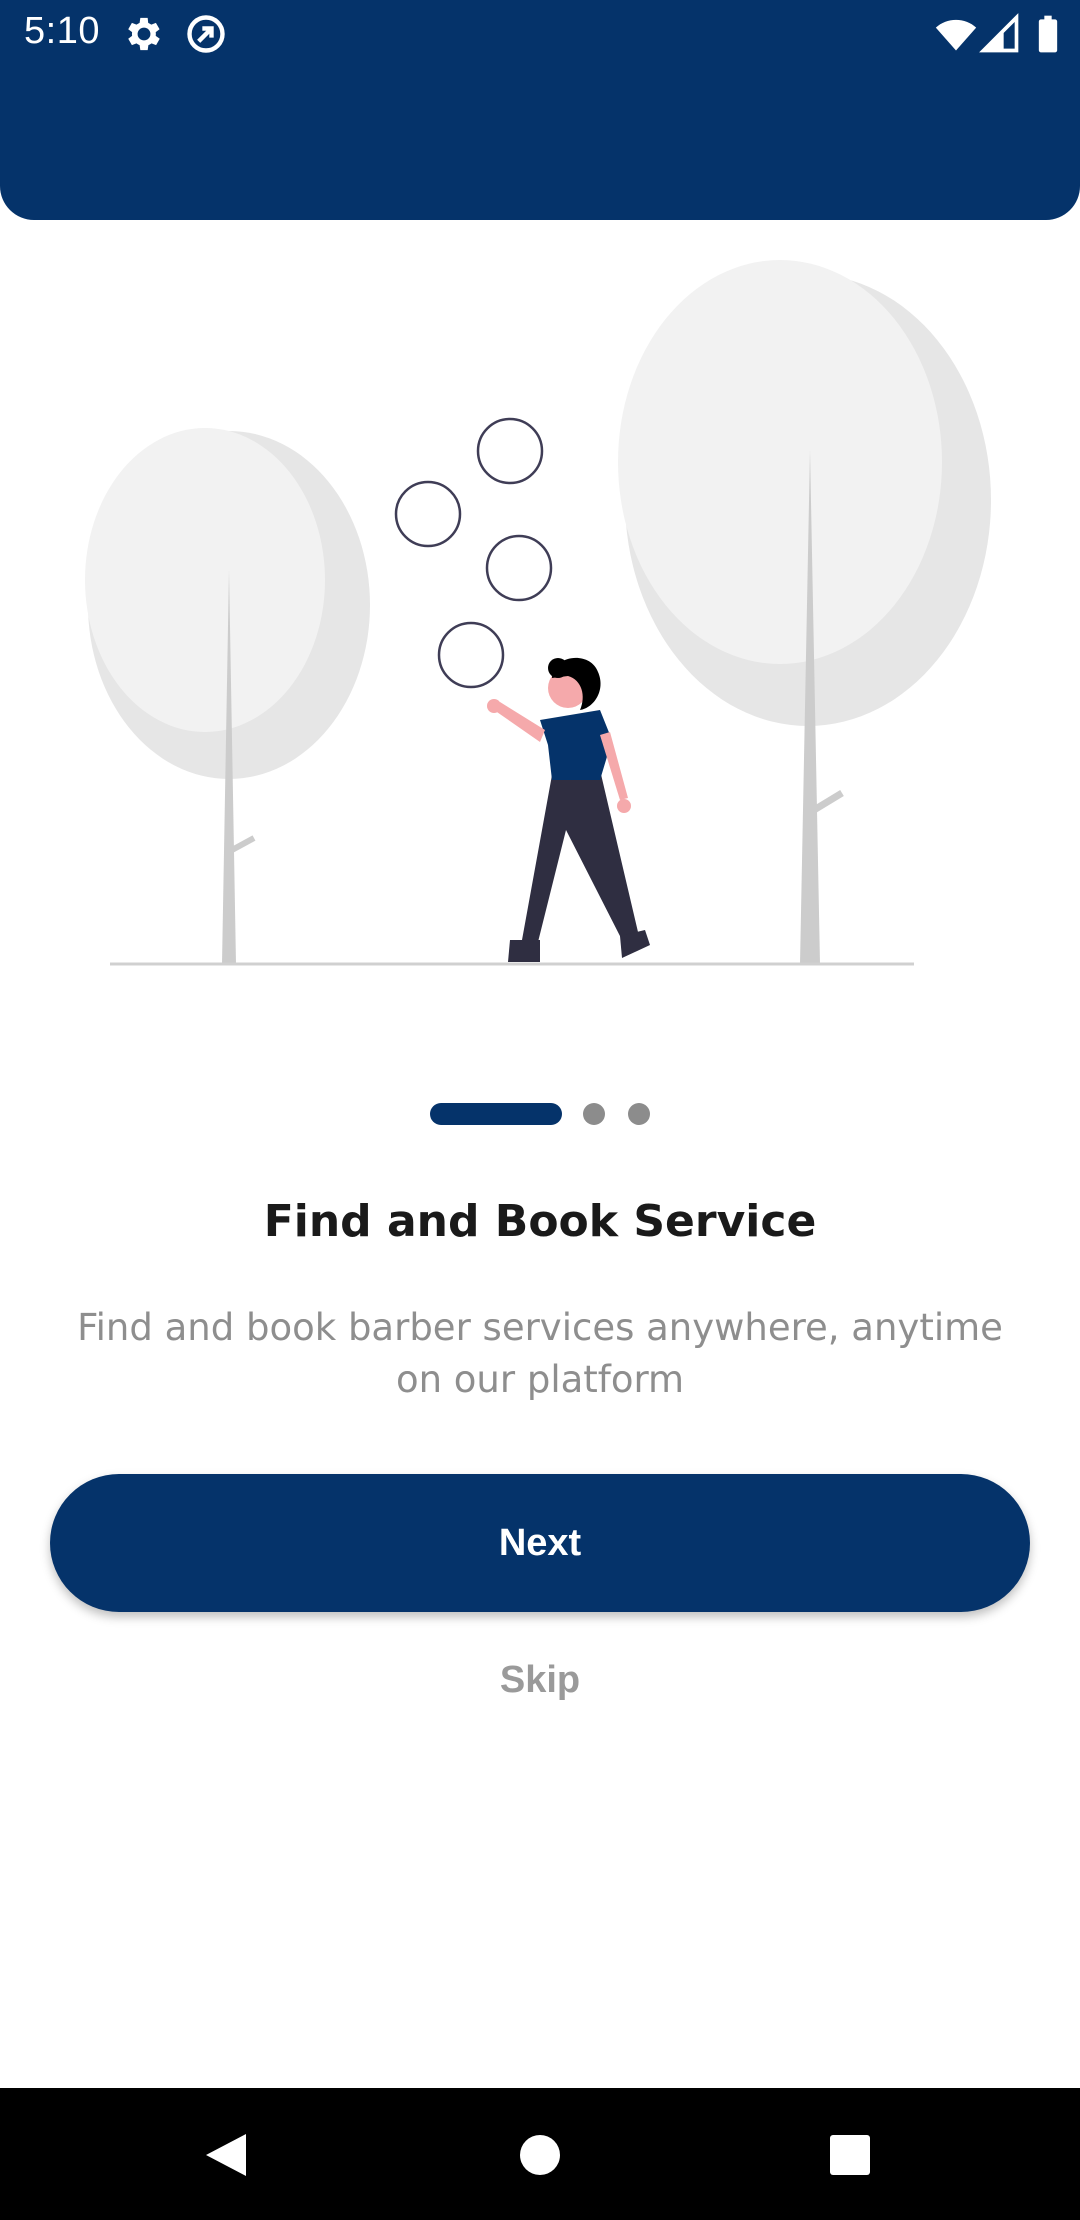  Describe the element at coordinates (804, 612) in the screenshot. I see `right-tree` at that location.